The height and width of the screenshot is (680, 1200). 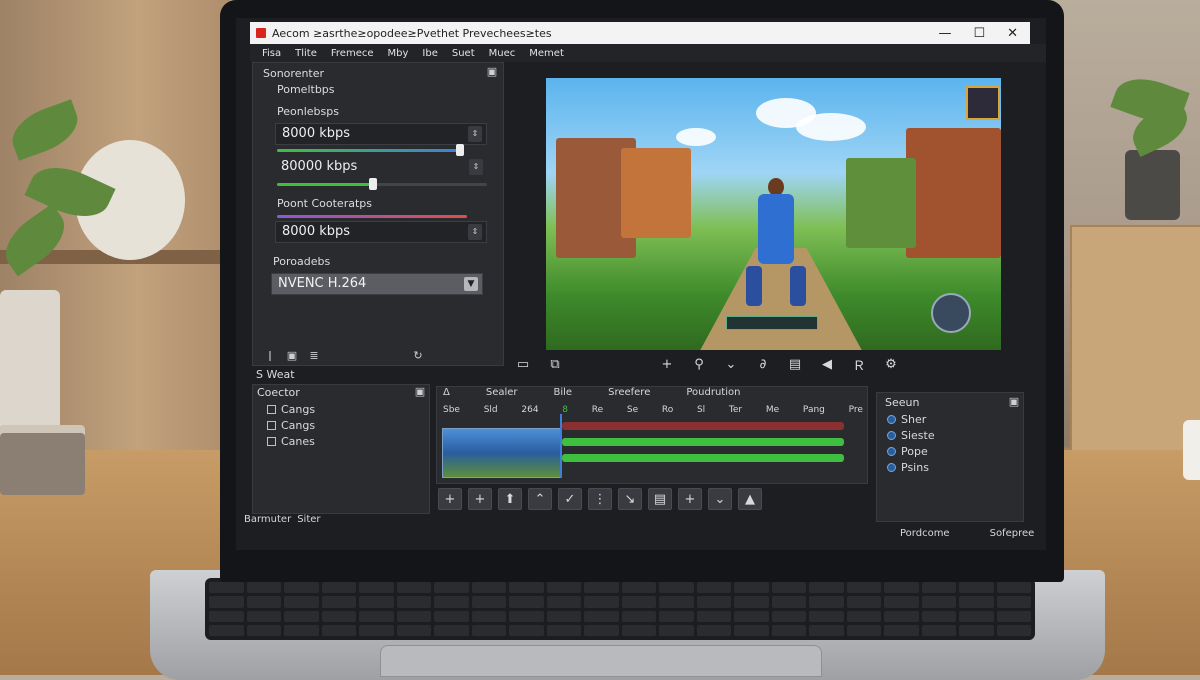 What do you see at coordinates (309, 519) in the screenshot?
I see `status-text: Siter` at bounding box center [309, 519].